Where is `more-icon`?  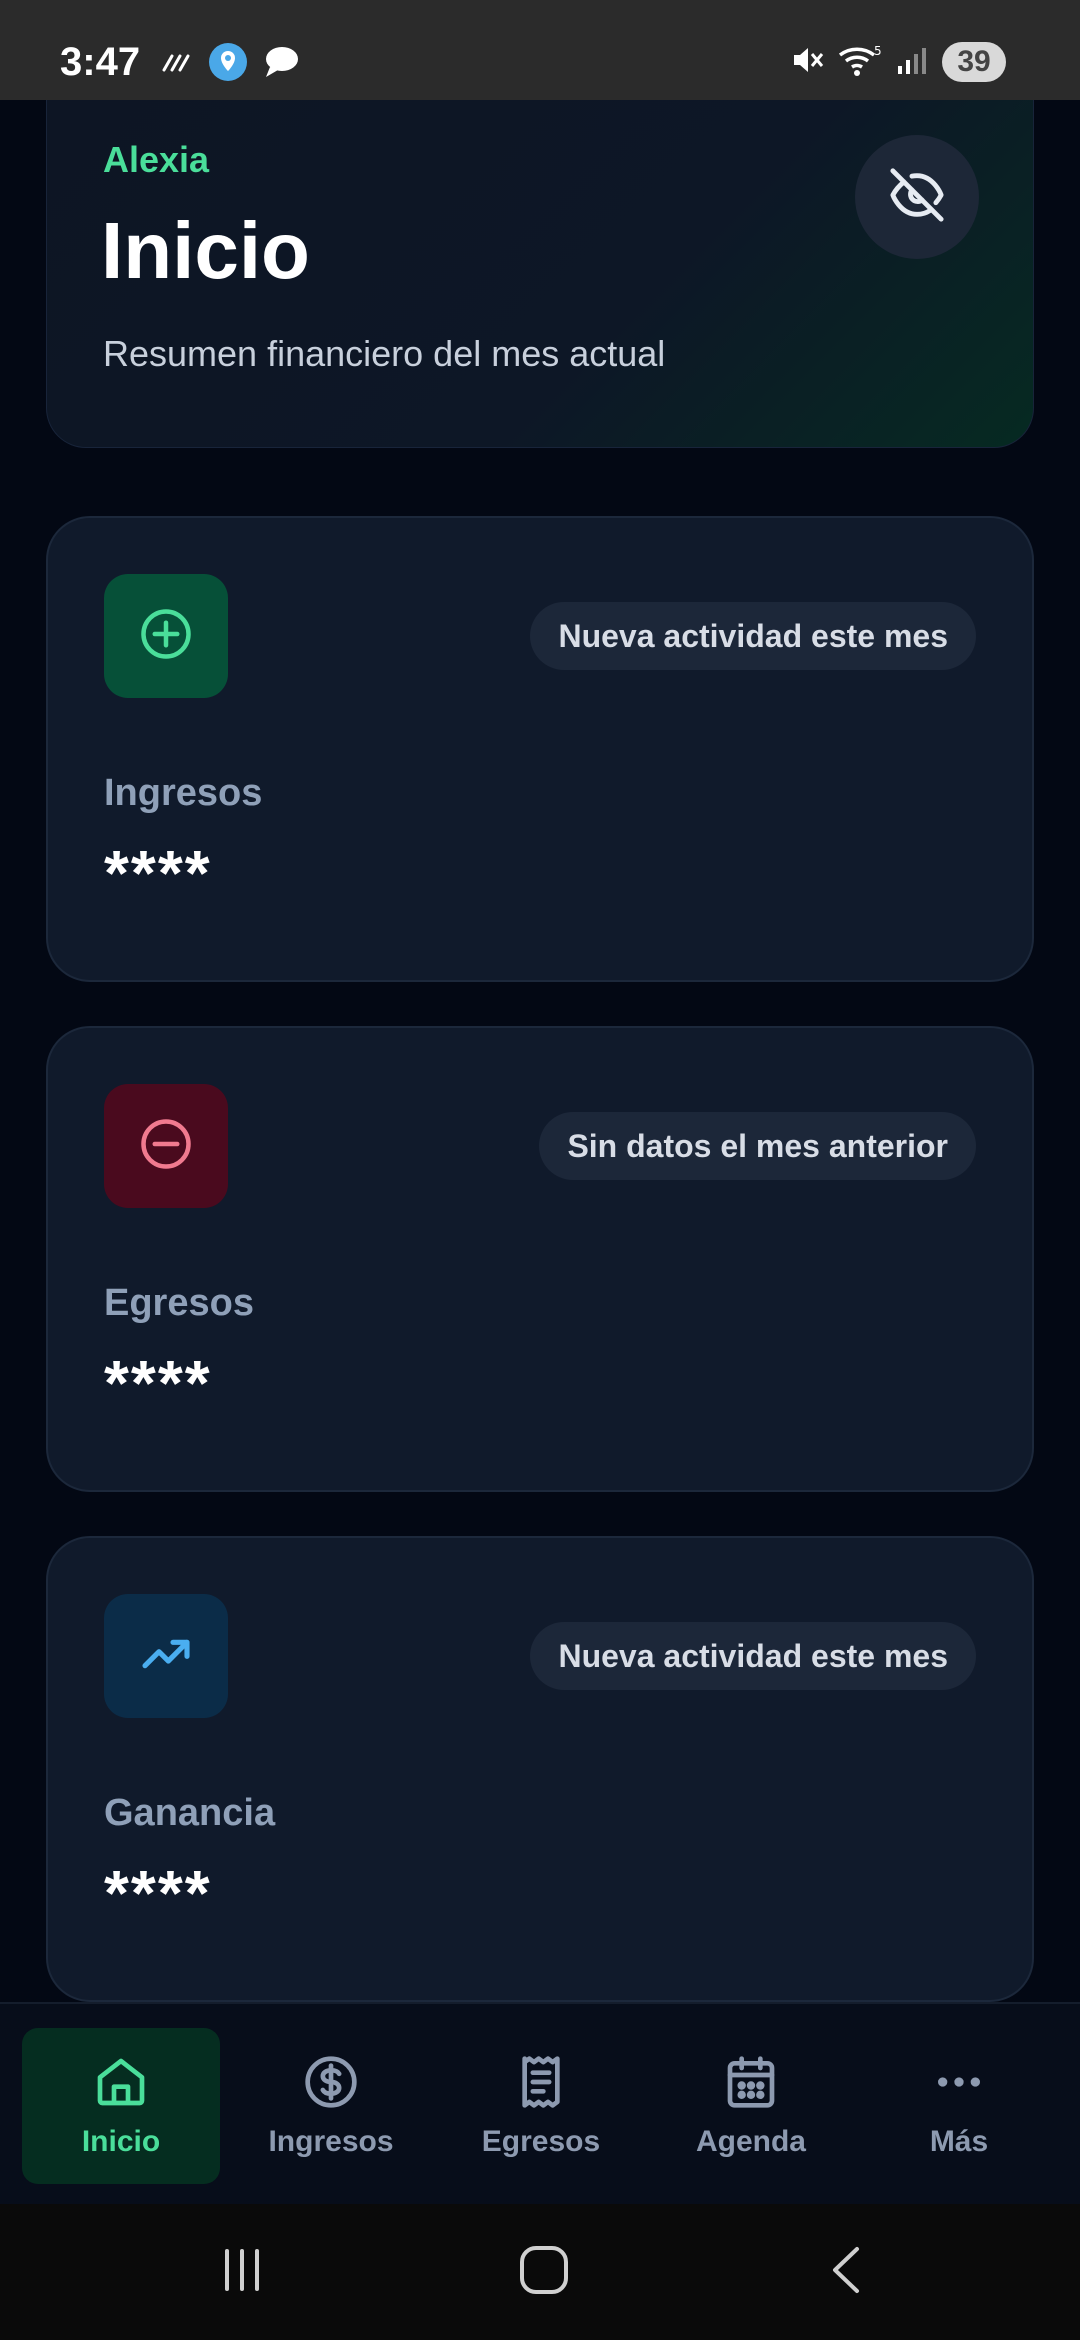
more-icon is located at coordinates (959, 2084).